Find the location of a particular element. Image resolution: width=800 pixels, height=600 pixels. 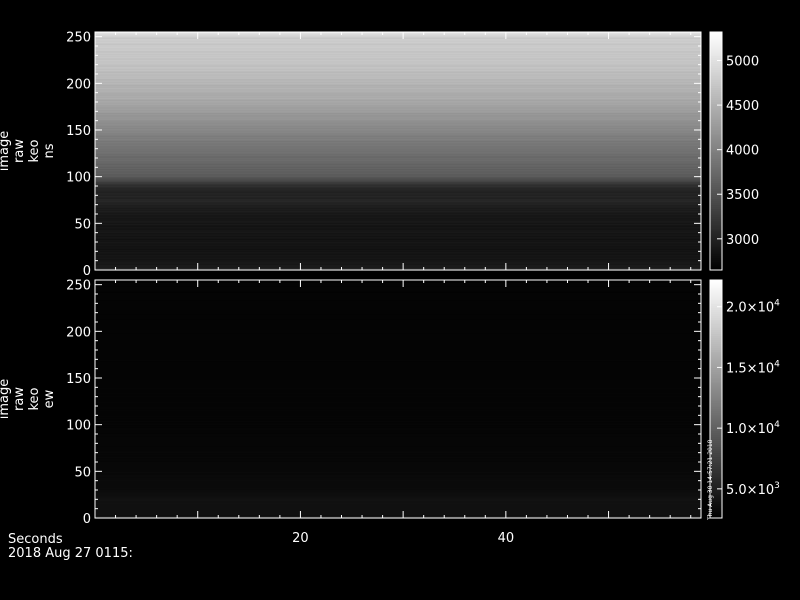

colorbar: 5.0×103 1.0×104 1.5×104 2.0×104 is located at coordinates (744, 399).